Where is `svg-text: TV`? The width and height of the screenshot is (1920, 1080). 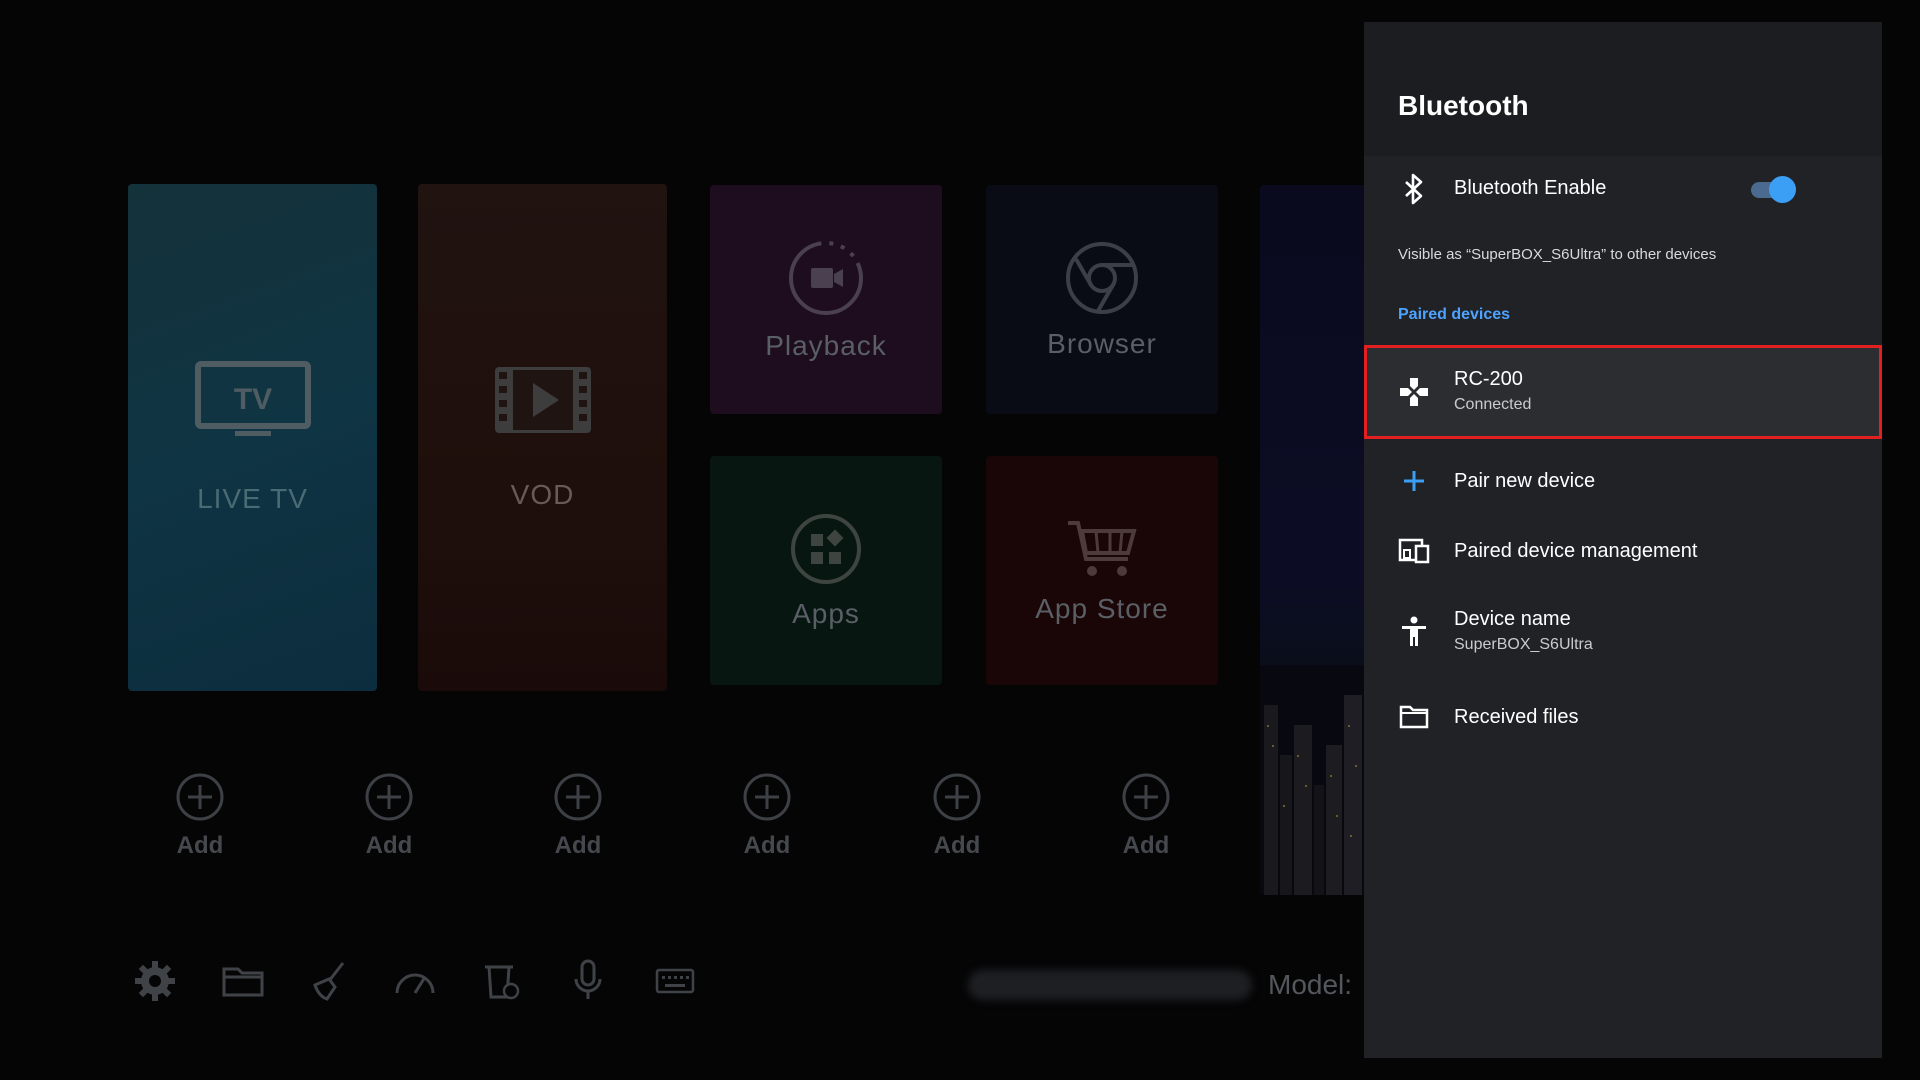
svg-text: TV is located at coordinates (252, 399).